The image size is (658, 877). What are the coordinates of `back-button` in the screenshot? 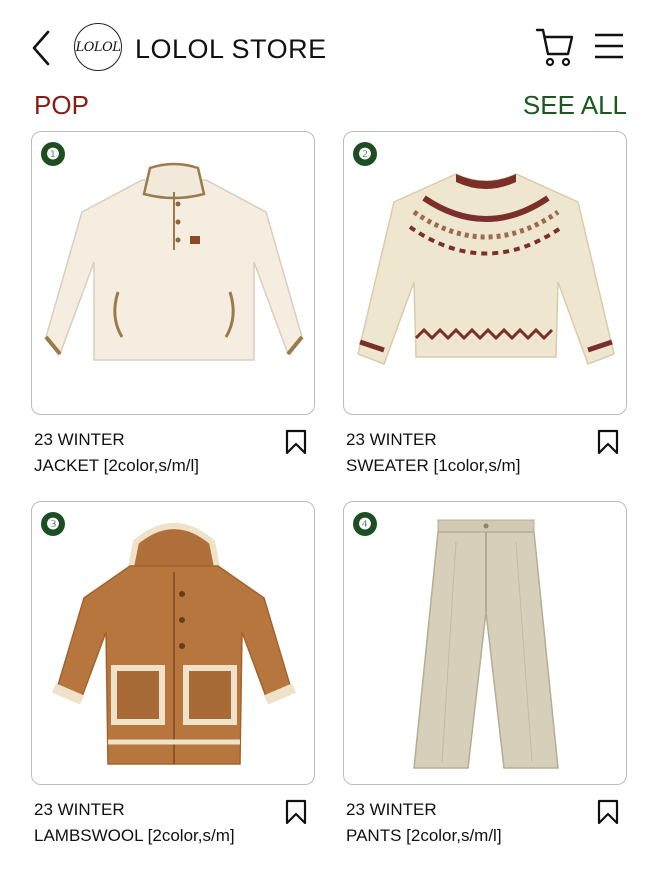 It's located at (43, 48).